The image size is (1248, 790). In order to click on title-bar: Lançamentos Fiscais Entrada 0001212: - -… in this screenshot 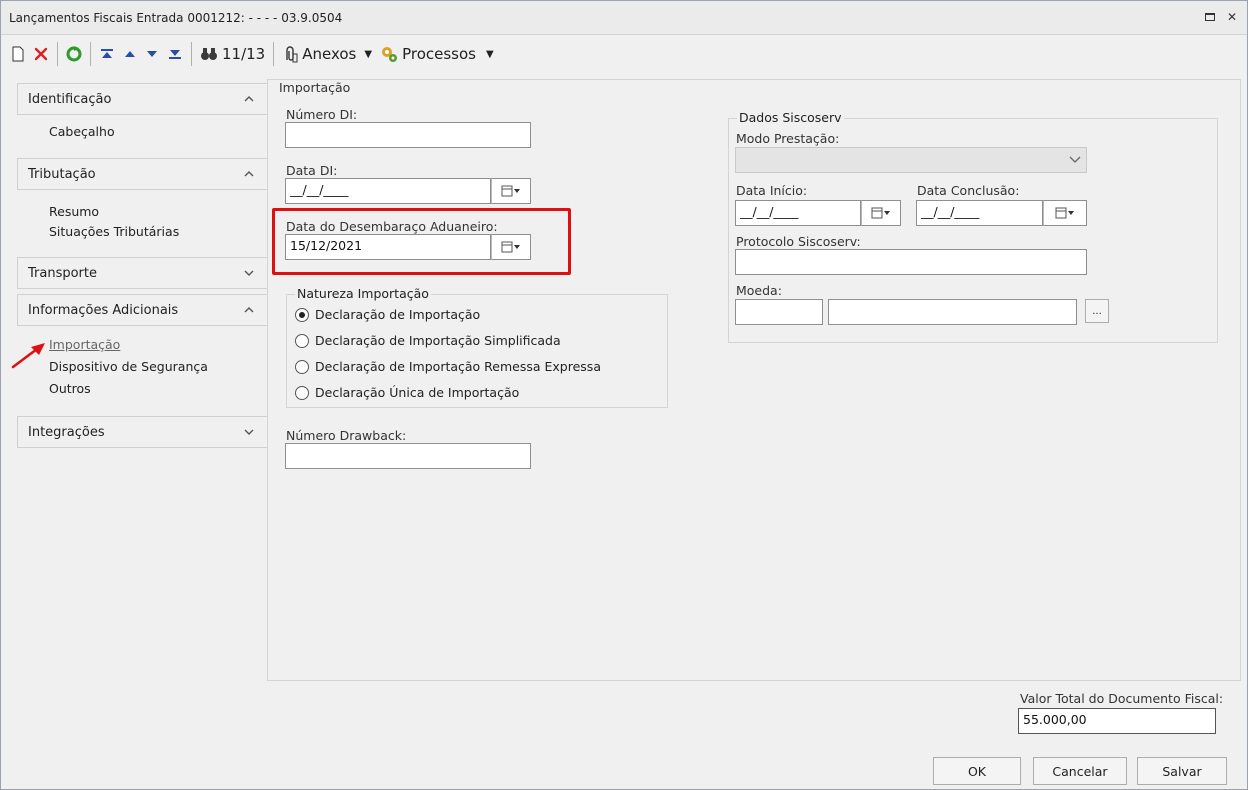, I will do `click(624, 18)`.